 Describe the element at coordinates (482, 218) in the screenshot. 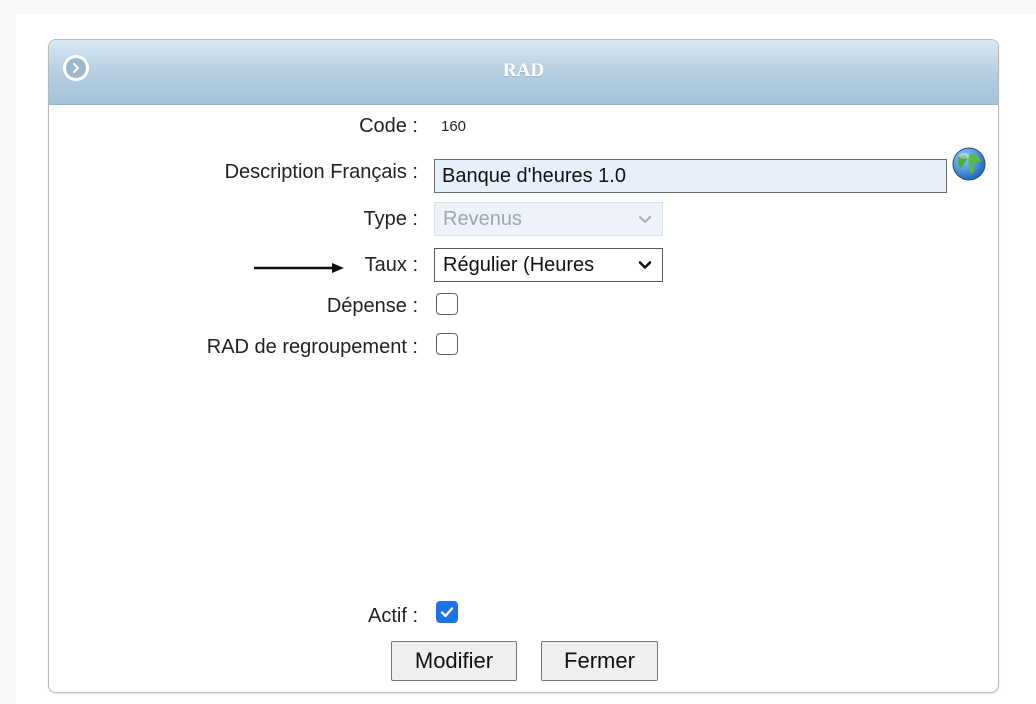

I see `type-select-value: Revenus` at that location.